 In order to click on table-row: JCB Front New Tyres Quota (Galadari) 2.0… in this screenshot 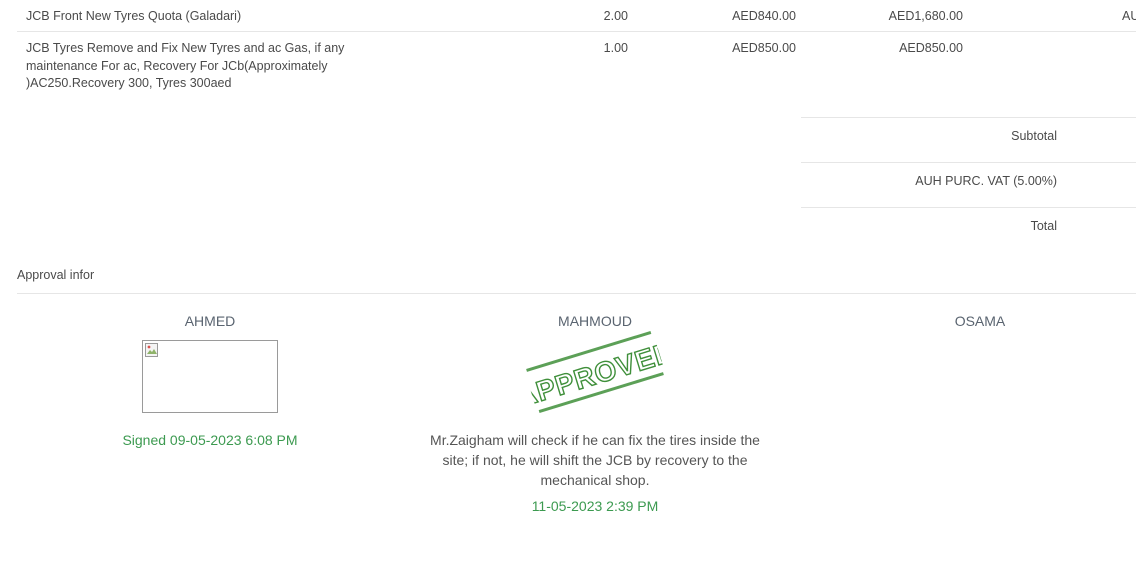, I will do `click(576, 16)`.